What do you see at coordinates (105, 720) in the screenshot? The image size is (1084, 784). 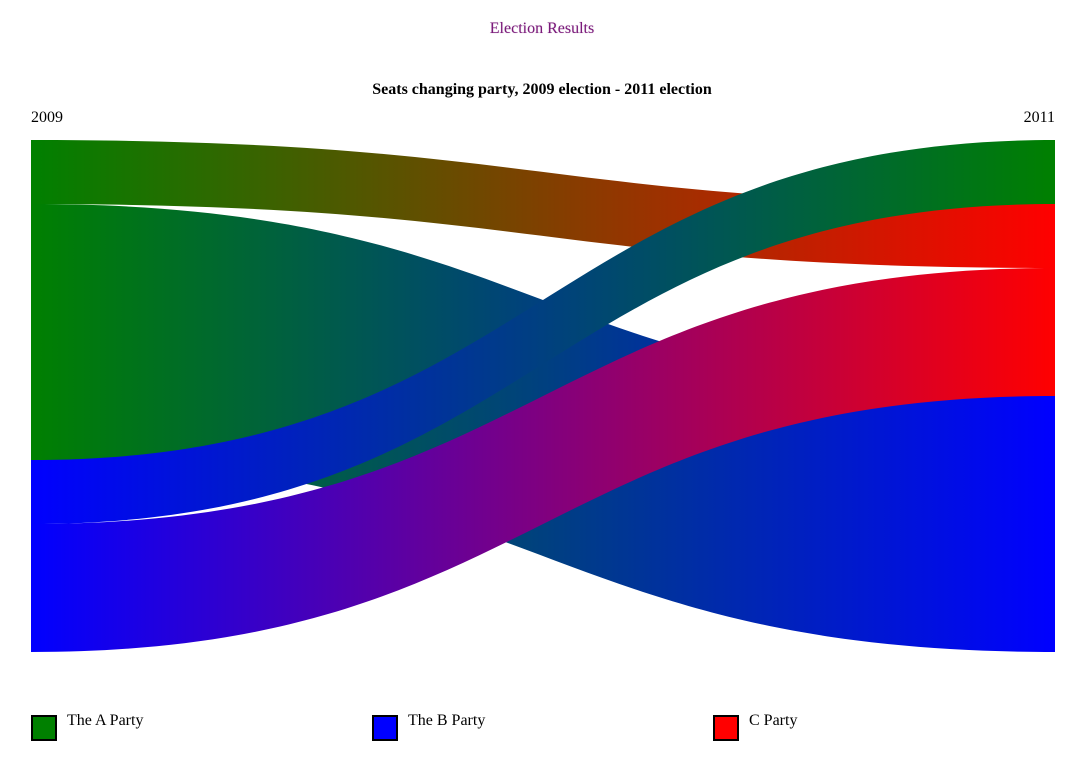 I see `legend-label: The A Party` at bounding box center [105, 720].